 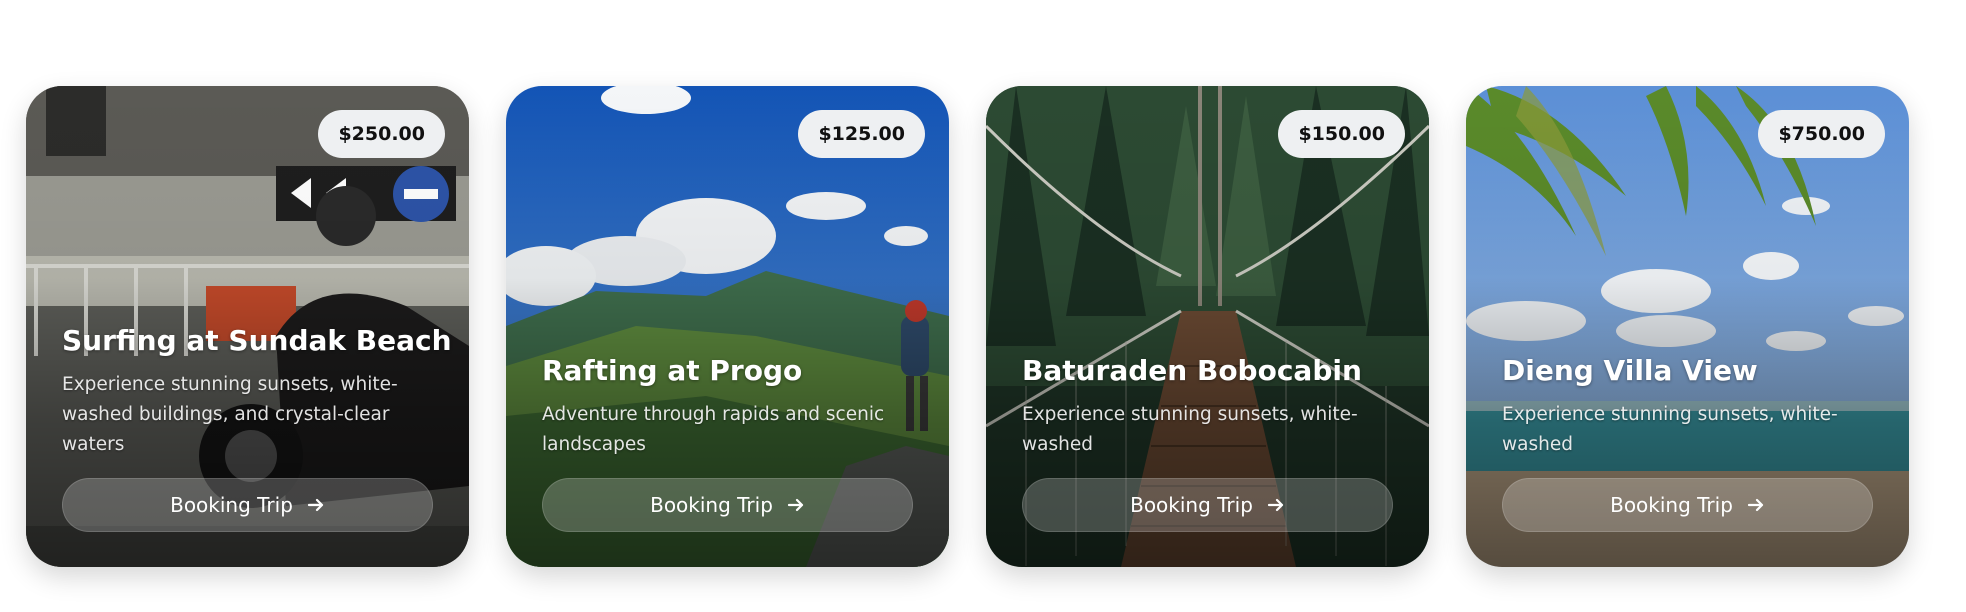 What do you see at coordinates (672, 370) in the screenshot?
I see `trip-title: Rafting at Progo` at bounding box center [672, 370].